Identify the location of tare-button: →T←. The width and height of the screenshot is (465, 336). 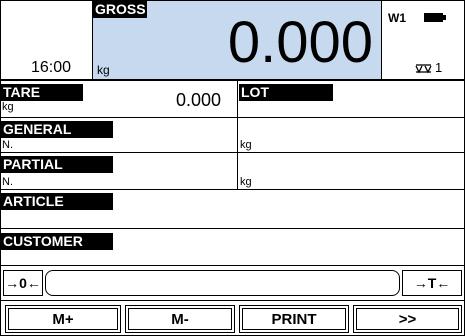
(432, 283).